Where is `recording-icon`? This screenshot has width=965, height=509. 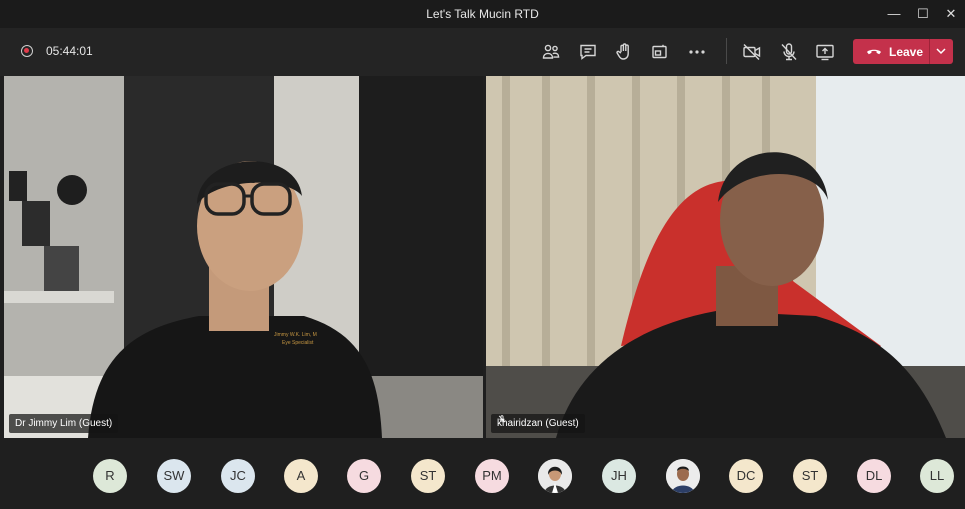
recording-icon is located at coordinates (27, 51).